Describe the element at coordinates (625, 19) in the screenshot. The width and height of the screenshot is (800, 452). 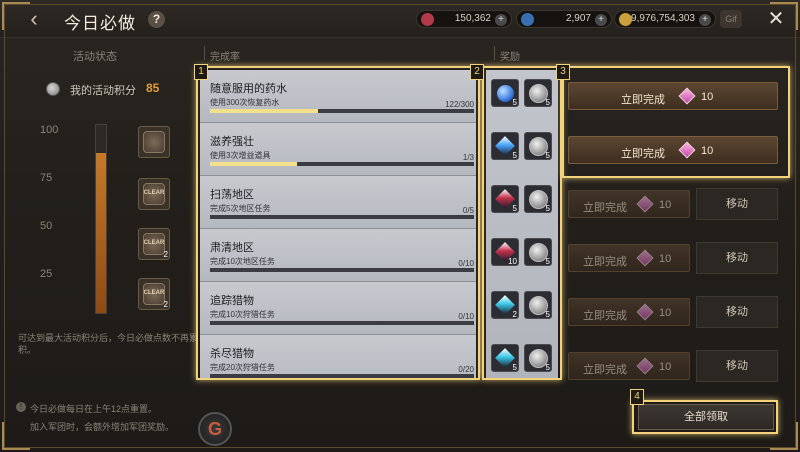
I see `gold-coin-icon` at that location.